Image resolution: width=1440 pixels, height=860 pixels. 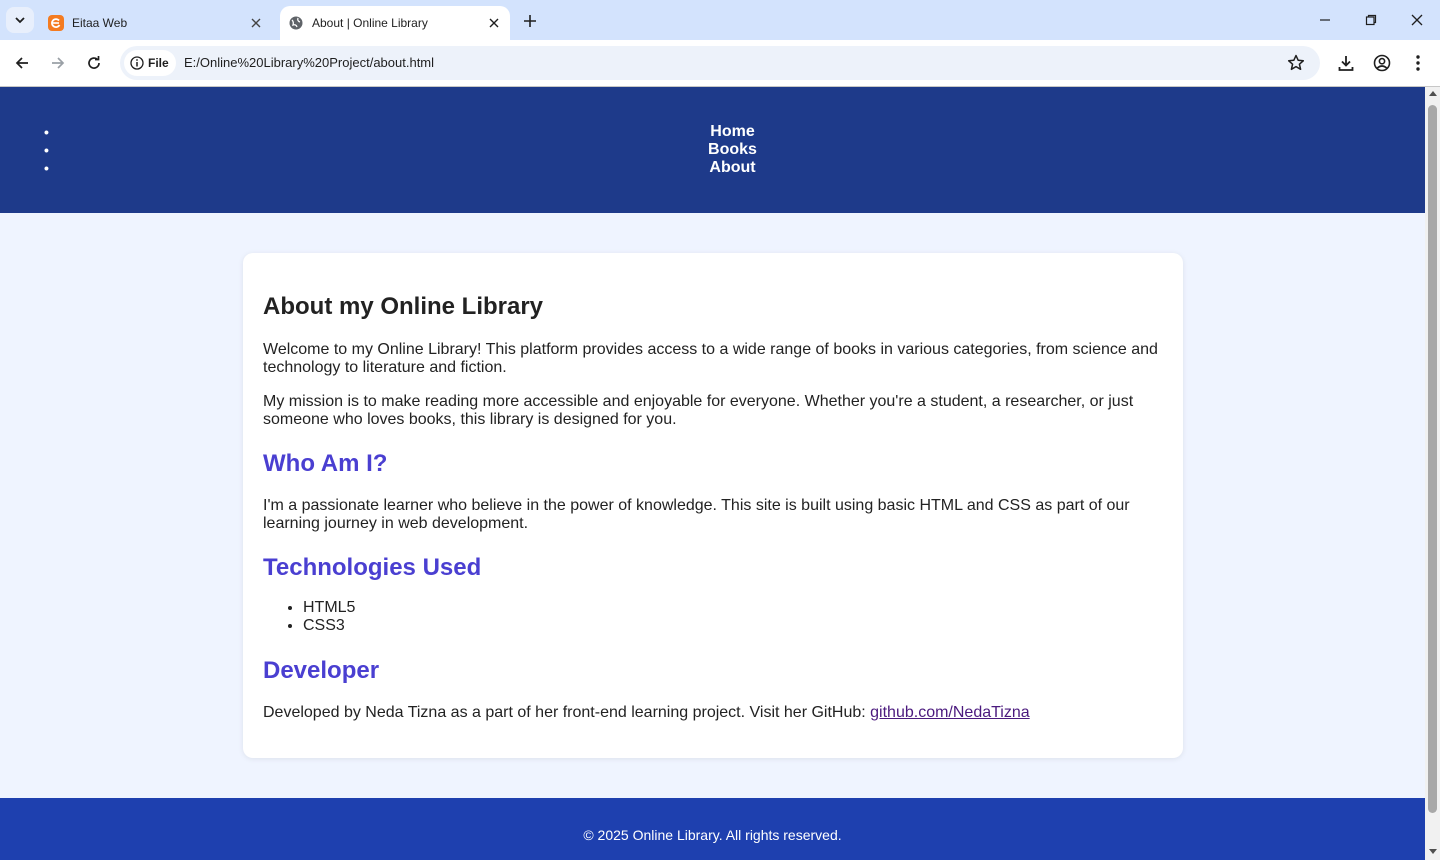 I want to click on eitaa-favicon-icon, so click(x=56, y=23).